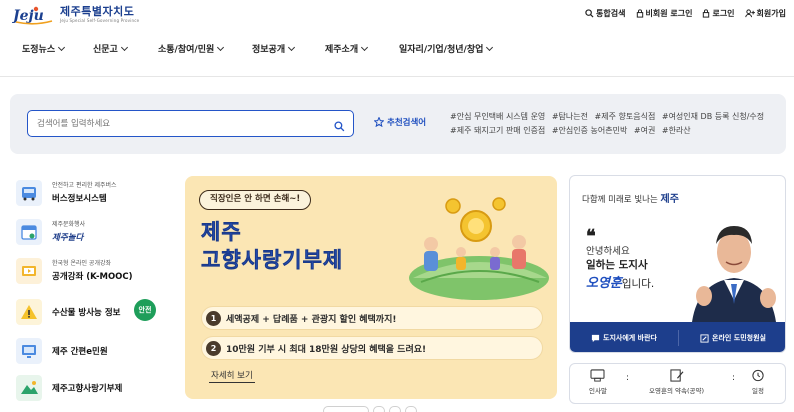  I want to click on banner-more-link: 자세히 보기, so click(232, 376).